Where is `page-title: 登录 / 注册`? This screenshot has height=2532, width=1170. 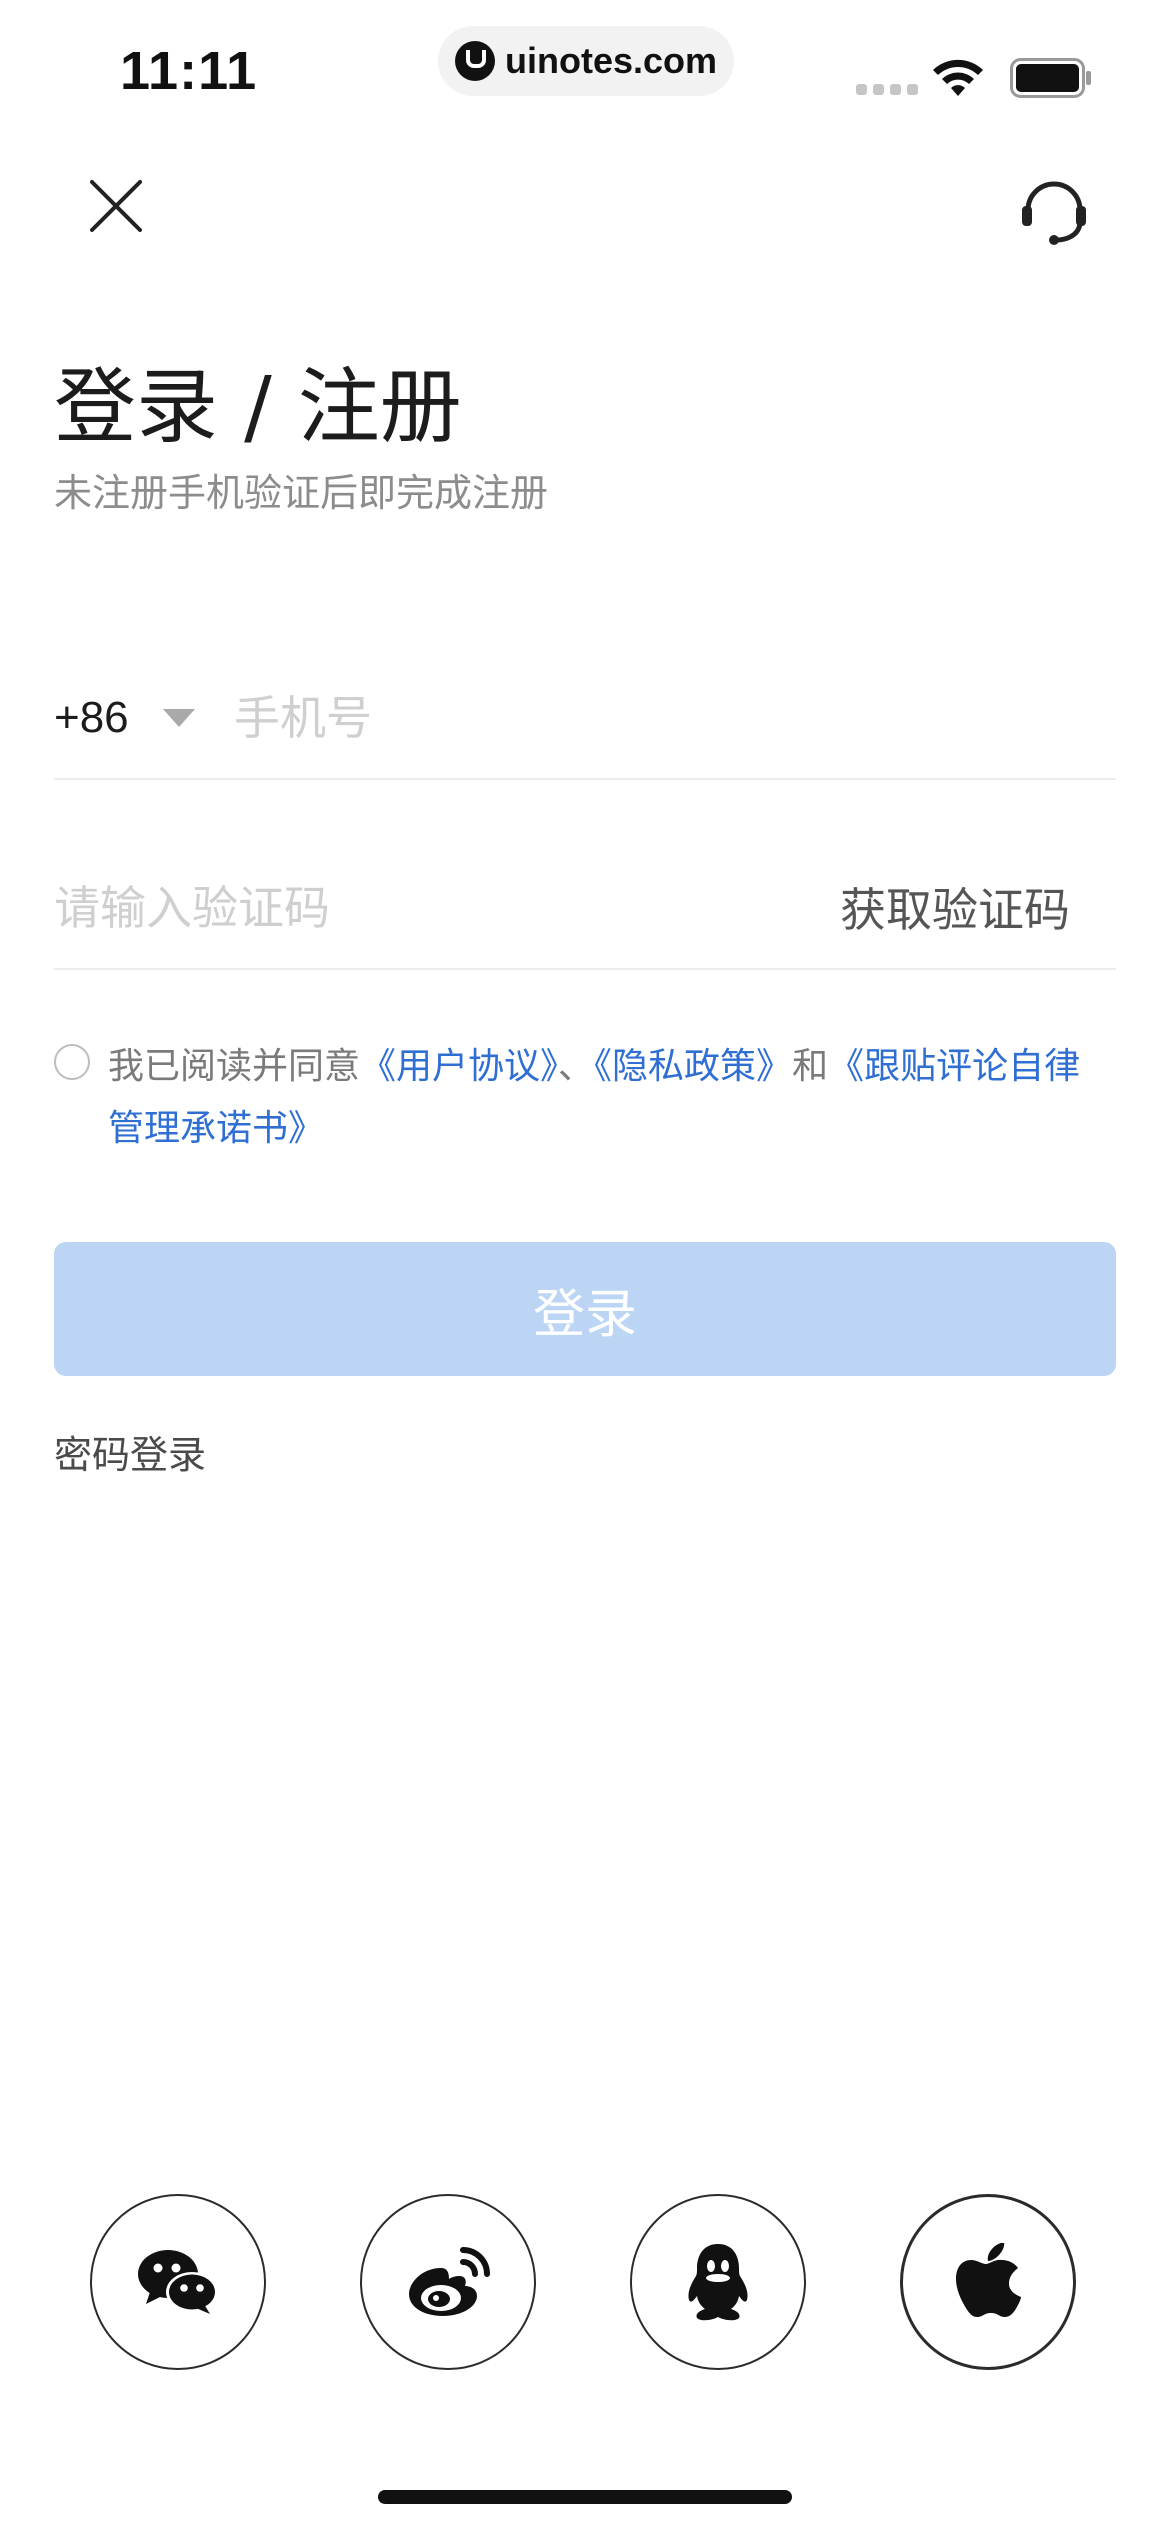
page-title: 登录 / 注册 is located at coordinates (258, 407).